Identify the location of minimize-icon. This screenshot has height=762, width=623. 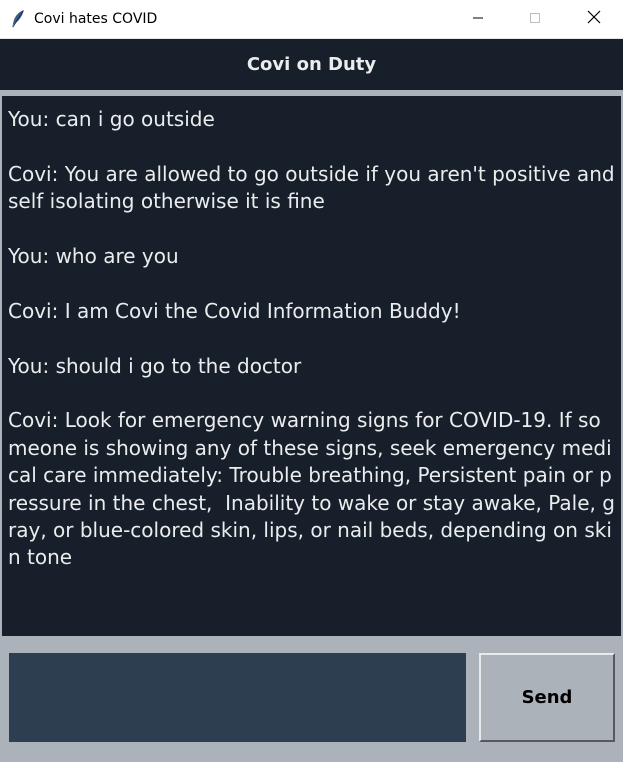
(478, 20).